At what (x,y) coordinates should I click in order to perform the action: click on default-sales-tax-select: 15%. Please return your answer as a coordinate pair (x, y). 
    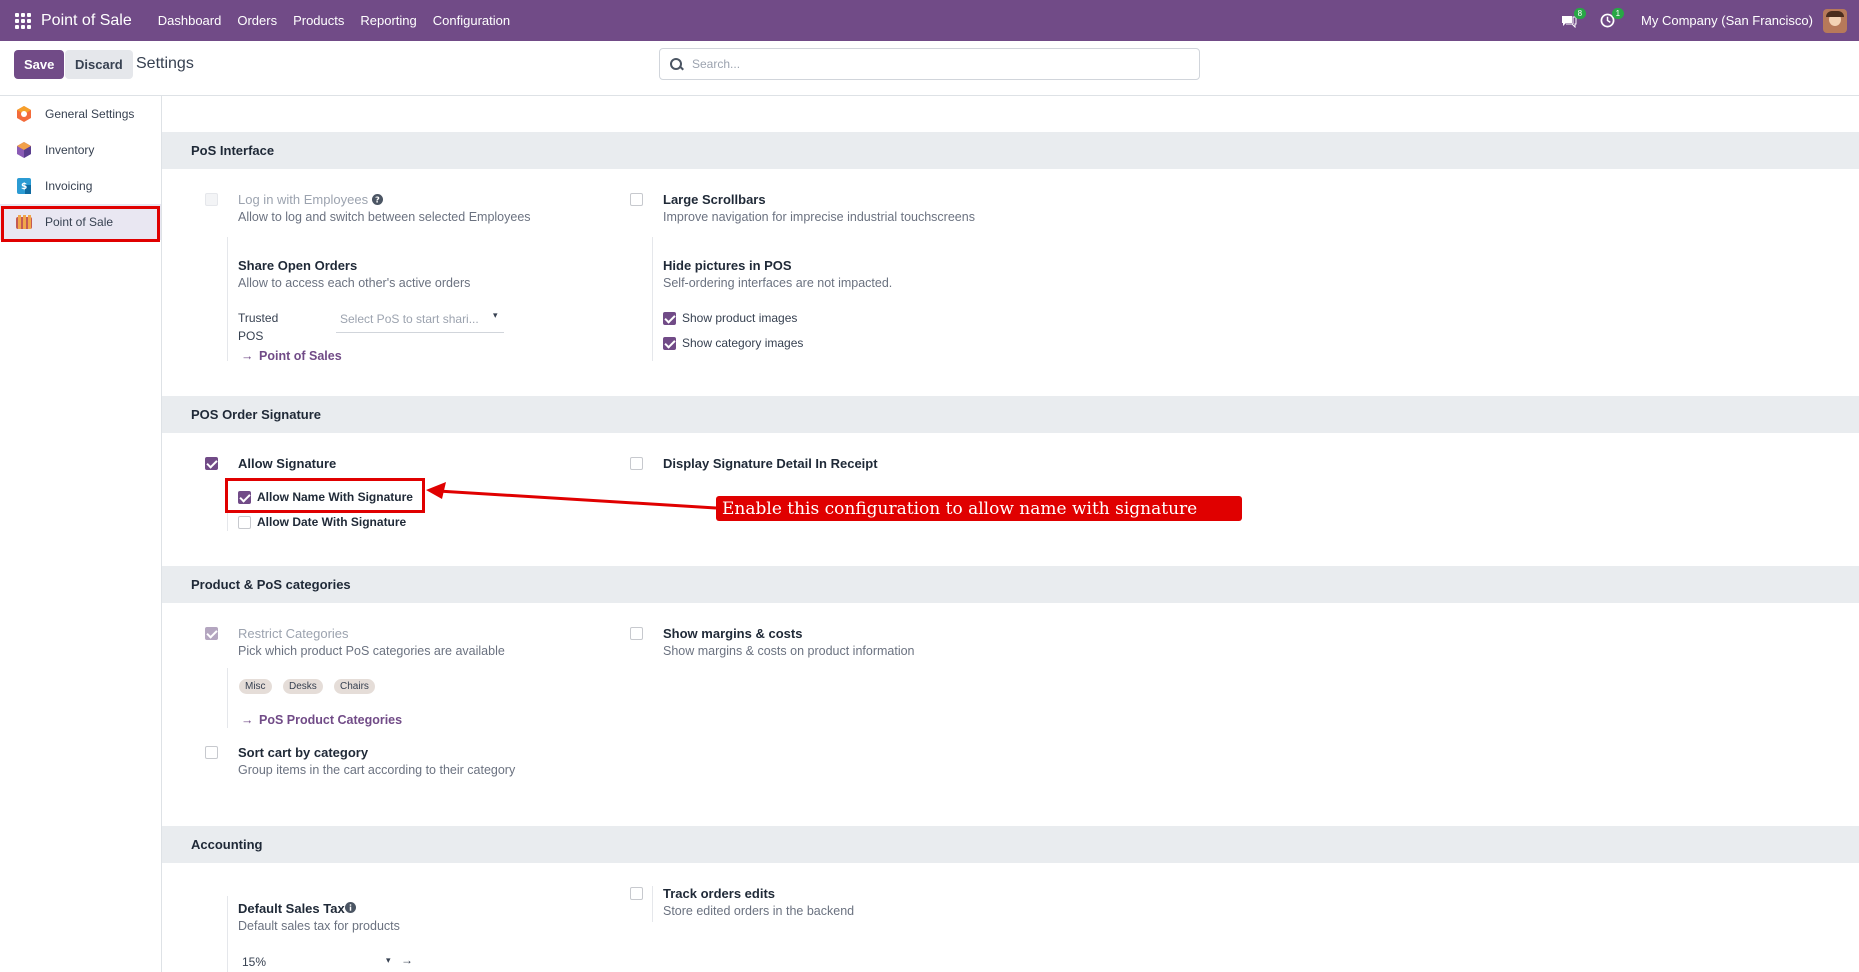
    Looking at the image, I should click on (254, 962).